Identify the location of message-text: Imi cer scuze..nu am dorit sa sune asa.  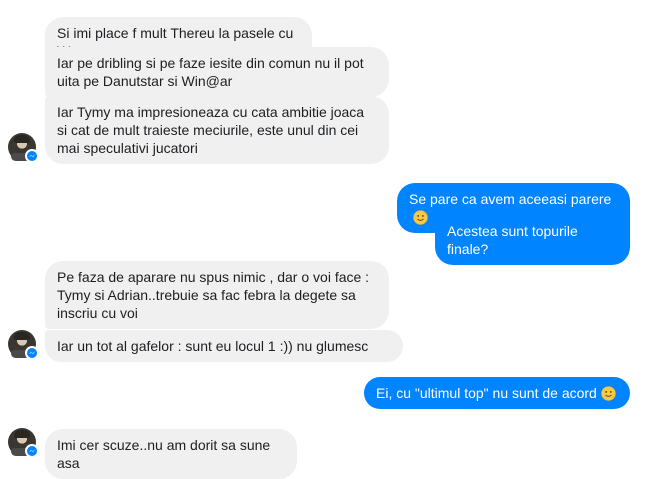
(164, 454).